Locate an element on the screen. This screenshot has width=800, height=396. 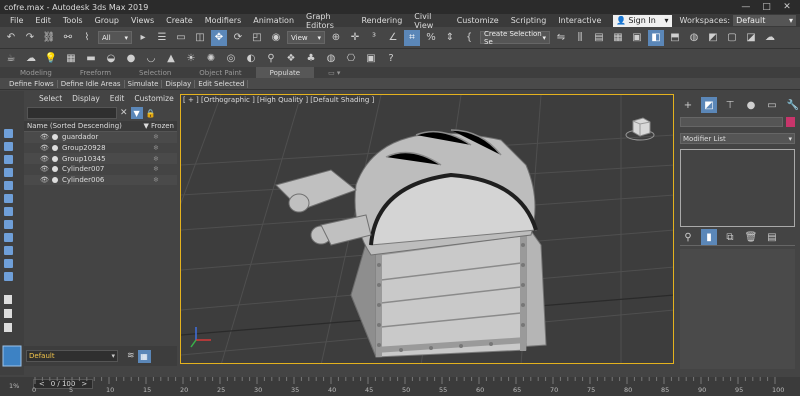
pin-stack-icon: ⚲ is located at coordinates (688, 237).